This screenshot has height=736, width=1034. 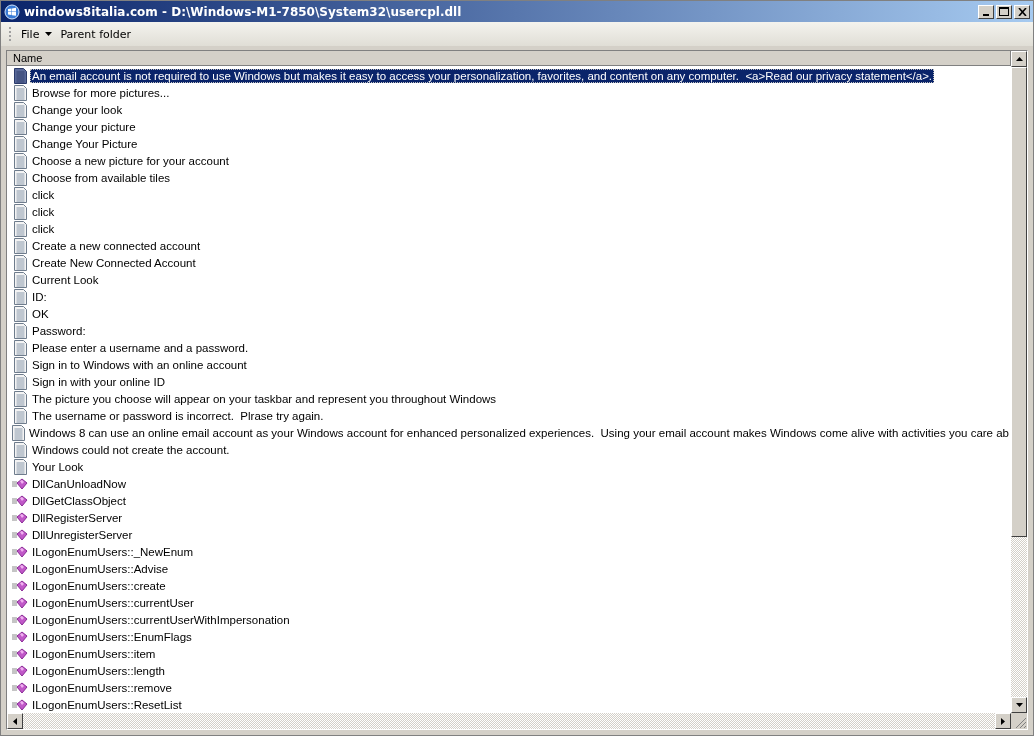 I want to click on scroll-down-button, so click(x=1019, y=705).